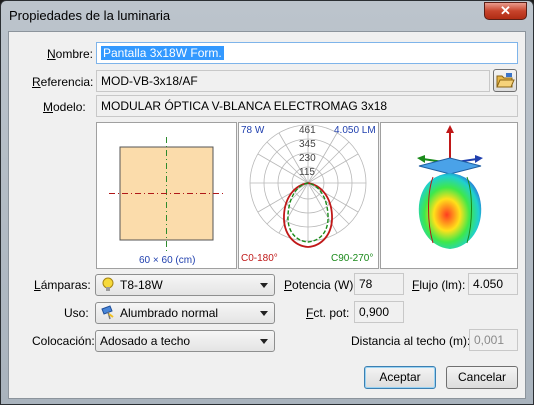  What do you see at coordinates (67, 82) in the screenshot?
I see `referencia-label-text: eferencia:` at bounding box center [67, 82].